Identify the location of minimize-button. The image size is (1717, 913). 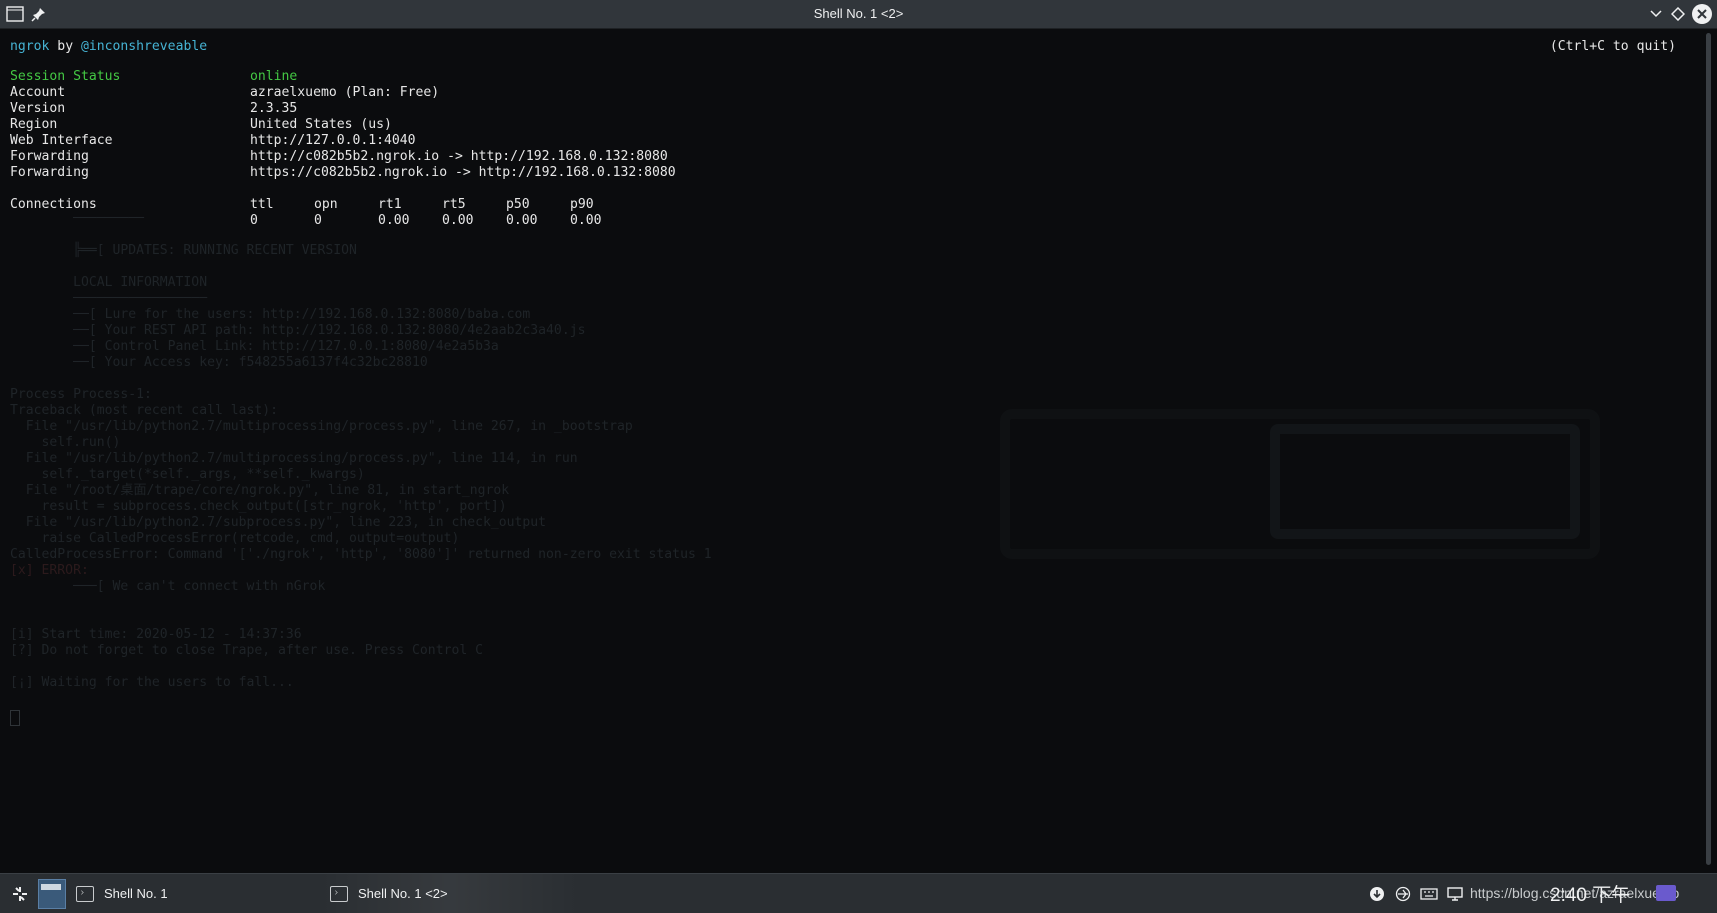
(1656, 14).